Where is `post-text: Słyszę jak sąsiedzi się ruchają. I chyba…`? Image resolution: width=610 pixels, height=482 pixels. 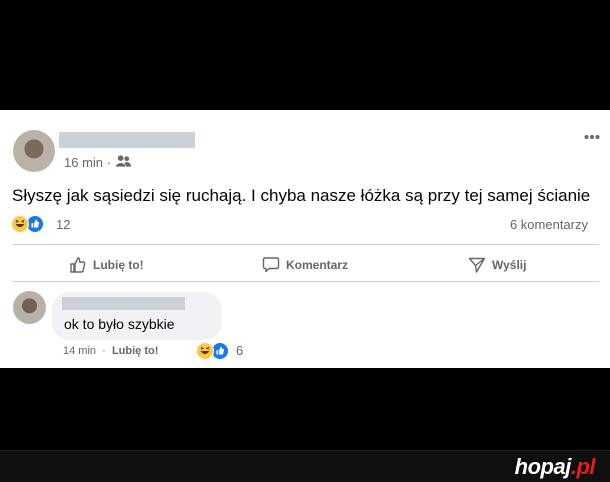 post-text: Słyszę jak sąsiedzi się ruchają. I chyba… is located at coordinates (301, 195).